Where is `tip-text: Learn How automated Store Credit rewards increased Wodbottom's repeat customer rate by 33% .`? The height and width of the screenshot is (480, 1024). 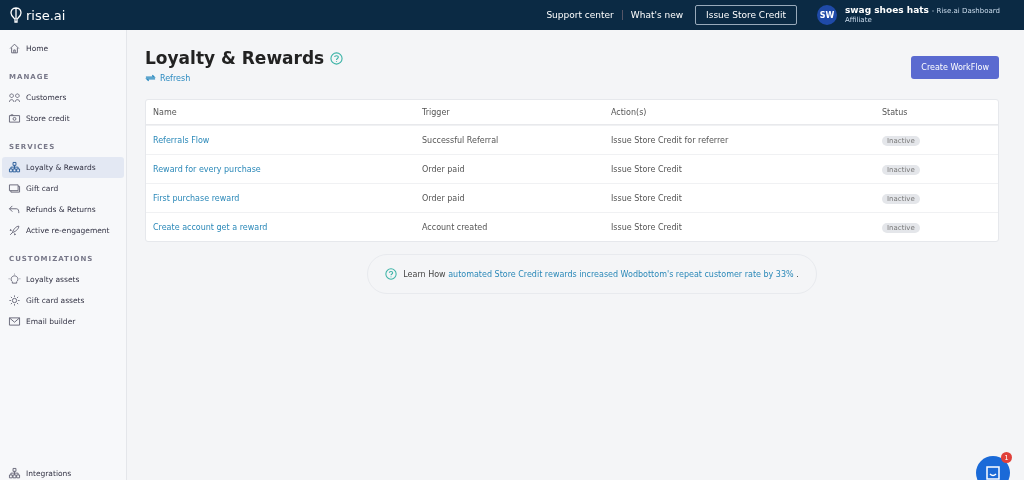
tip-text: Learn How automated Store Credit rewards increased Wodbottom's repeat customer rate by 33% . is located at coordinates (601, 274).